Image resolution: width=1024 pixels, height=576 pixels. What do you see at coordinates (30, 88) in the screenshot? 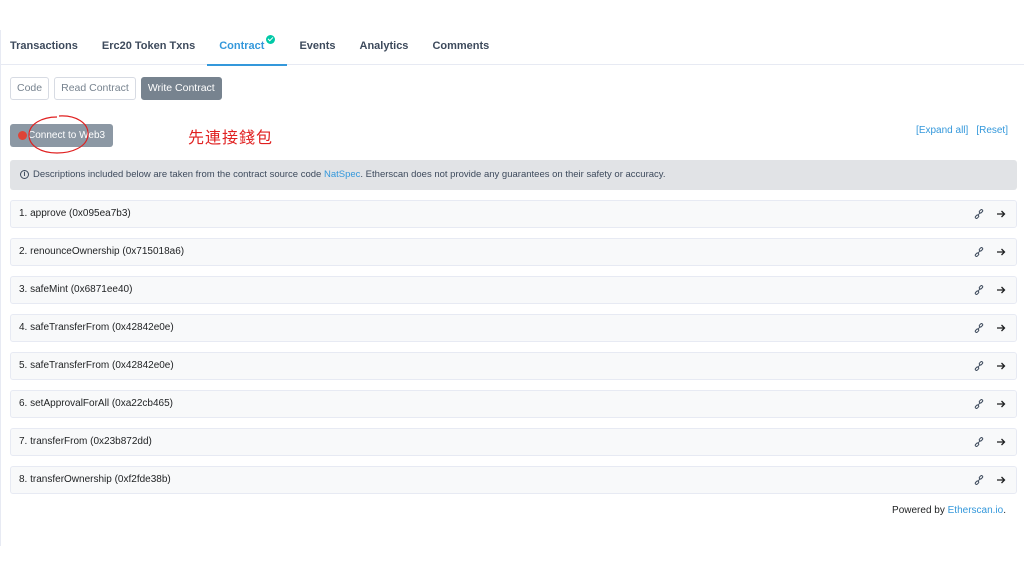
I see `code-button: Code` at bounding box center [30, 88].